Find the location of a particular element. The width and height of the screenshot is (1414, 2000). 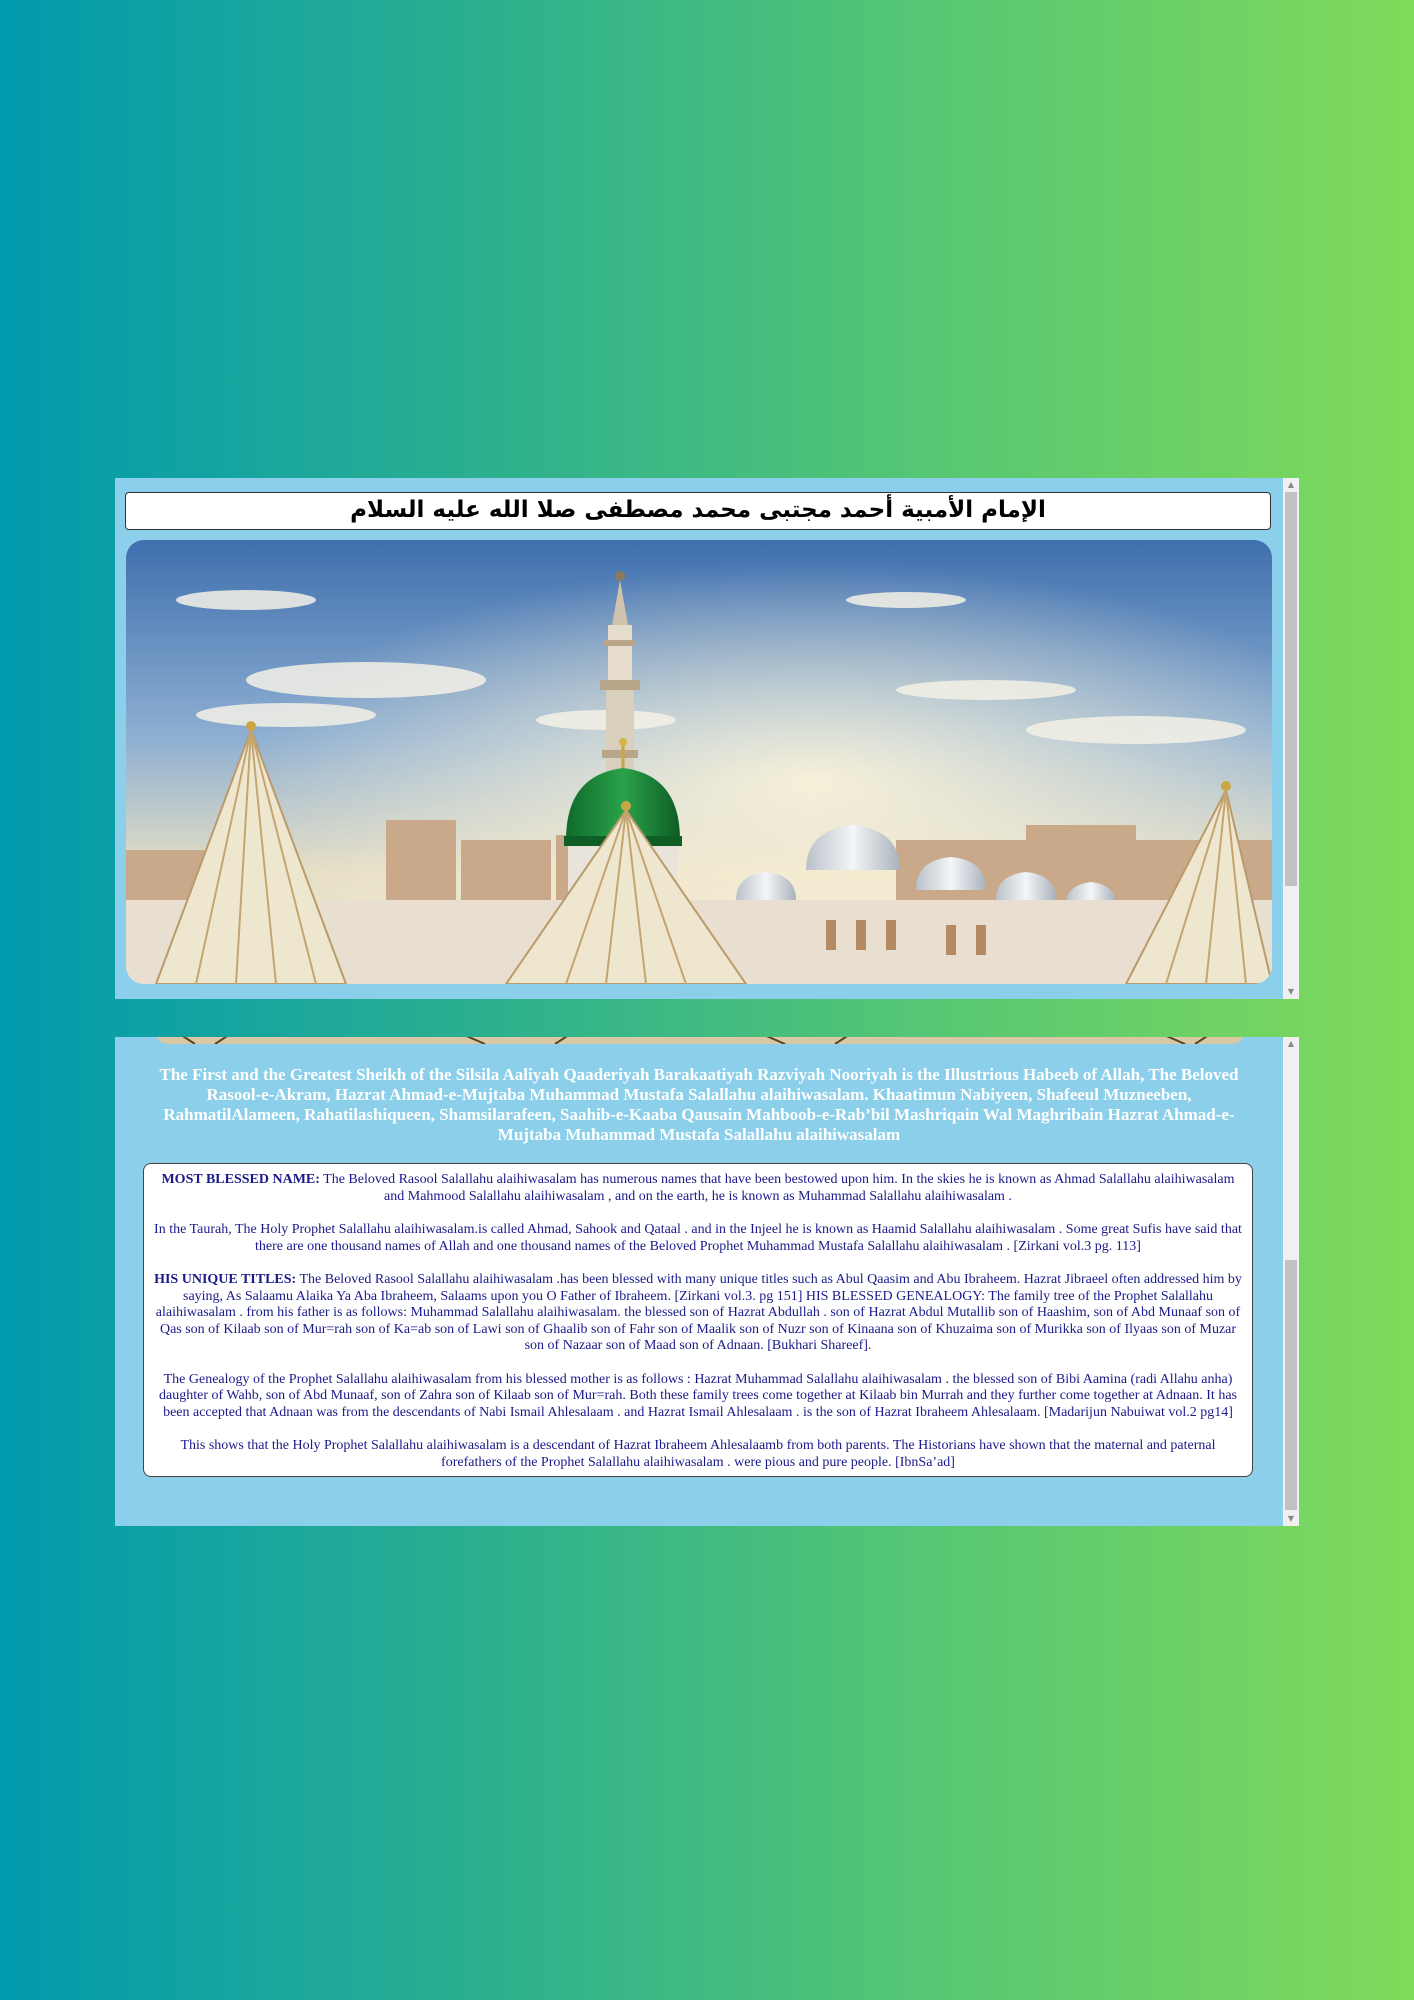

label-unique-titles: HIS UNIQUE TITLES: is located at coordinates (225, 1279).